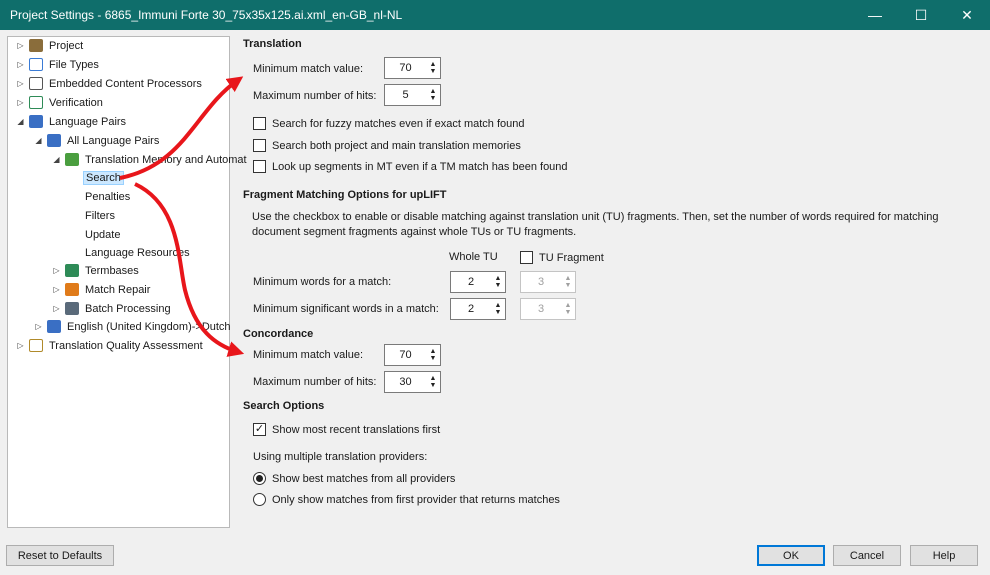  Describe the element at coordinates (36, 45) in the screenshot. I see `project-icon` at that location.